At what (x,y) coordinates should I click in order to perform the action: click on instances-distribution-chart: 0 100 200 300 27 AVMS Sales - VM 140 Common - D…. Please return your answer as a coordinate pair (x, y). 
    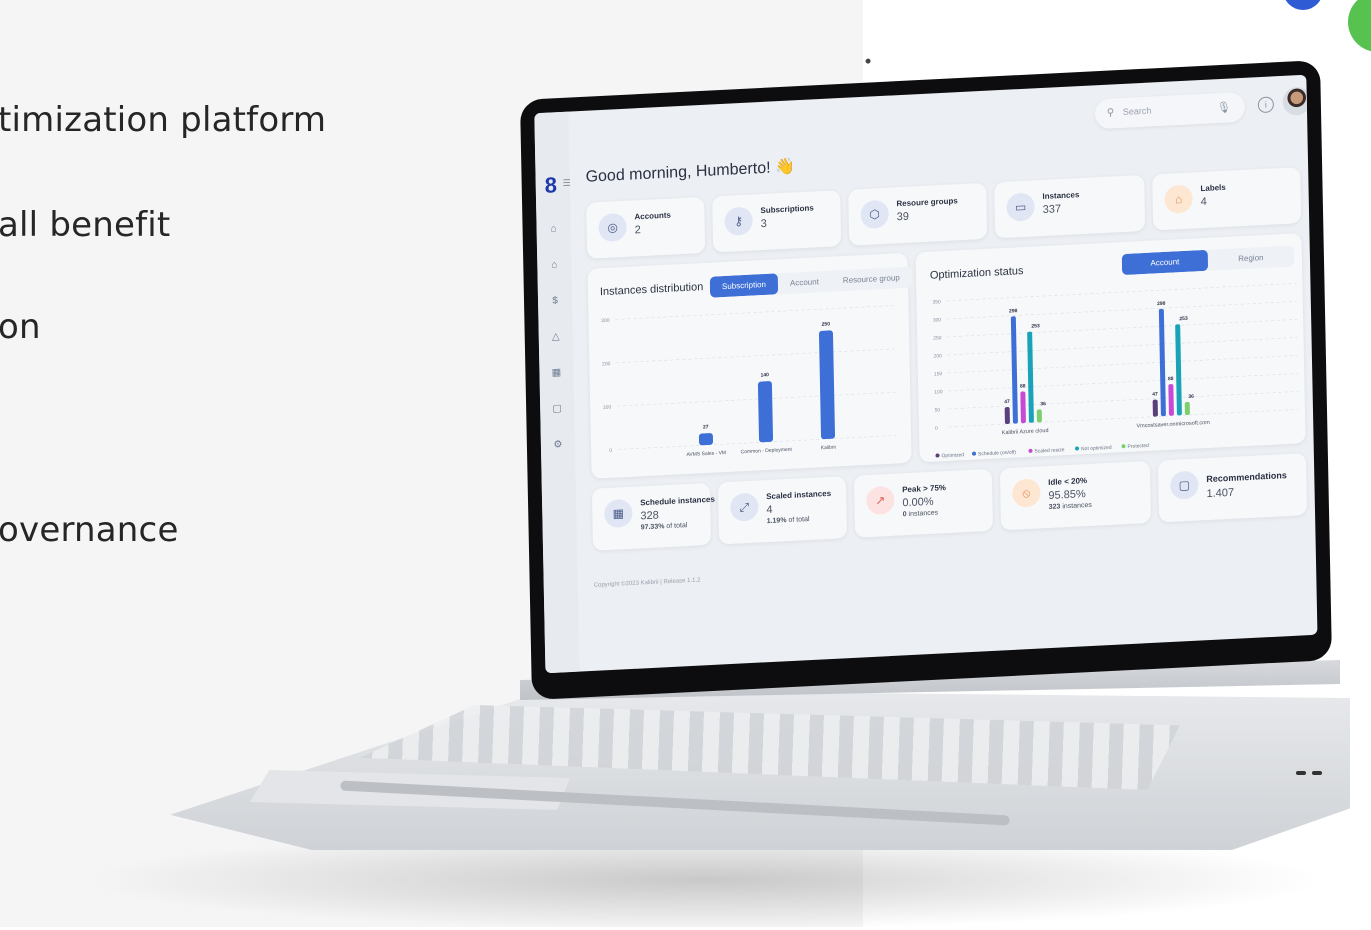
    Looking at the image, I should click on (749, 381).